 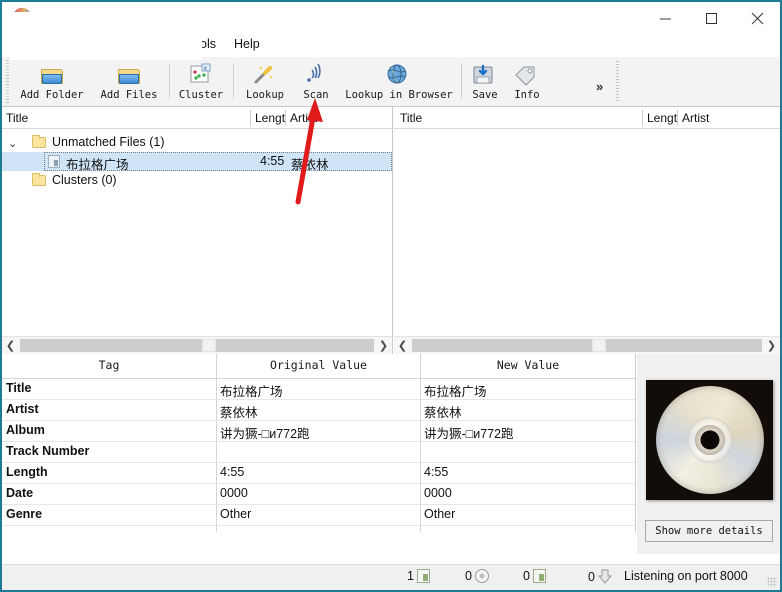 What do you see at coordinates (265, 76) in the screenshot?
I see `magic-wand-icon` at bounding box center [265, 76].